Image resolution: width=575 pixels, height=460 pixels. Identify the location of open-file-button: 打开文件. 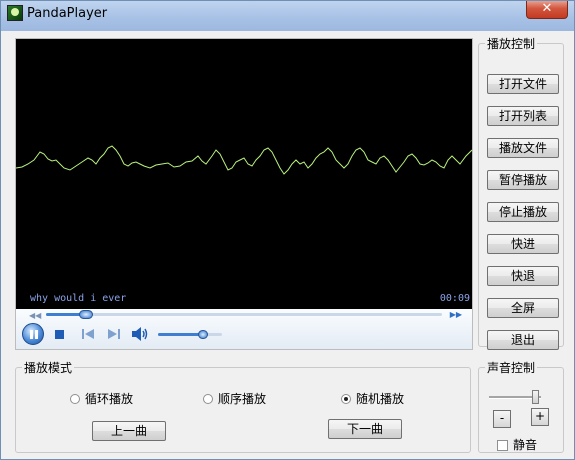
(523, 84).